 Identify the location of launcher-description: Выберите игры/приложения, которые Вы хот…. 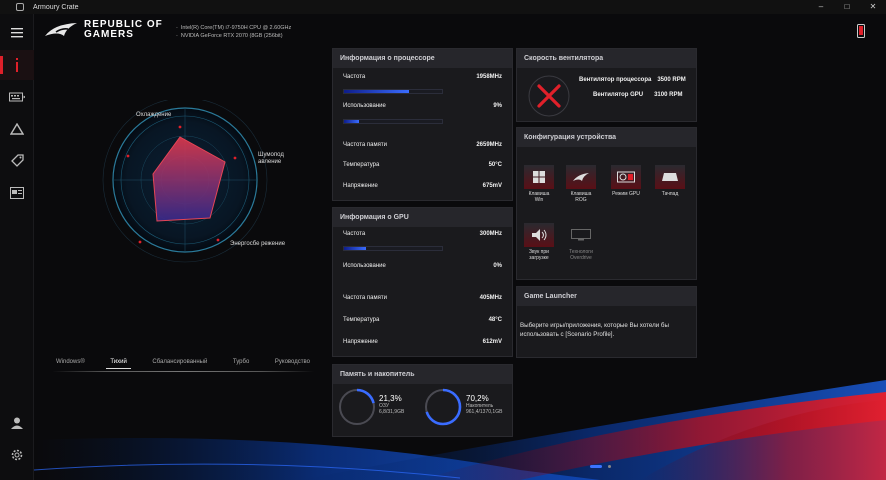
(594, 330).